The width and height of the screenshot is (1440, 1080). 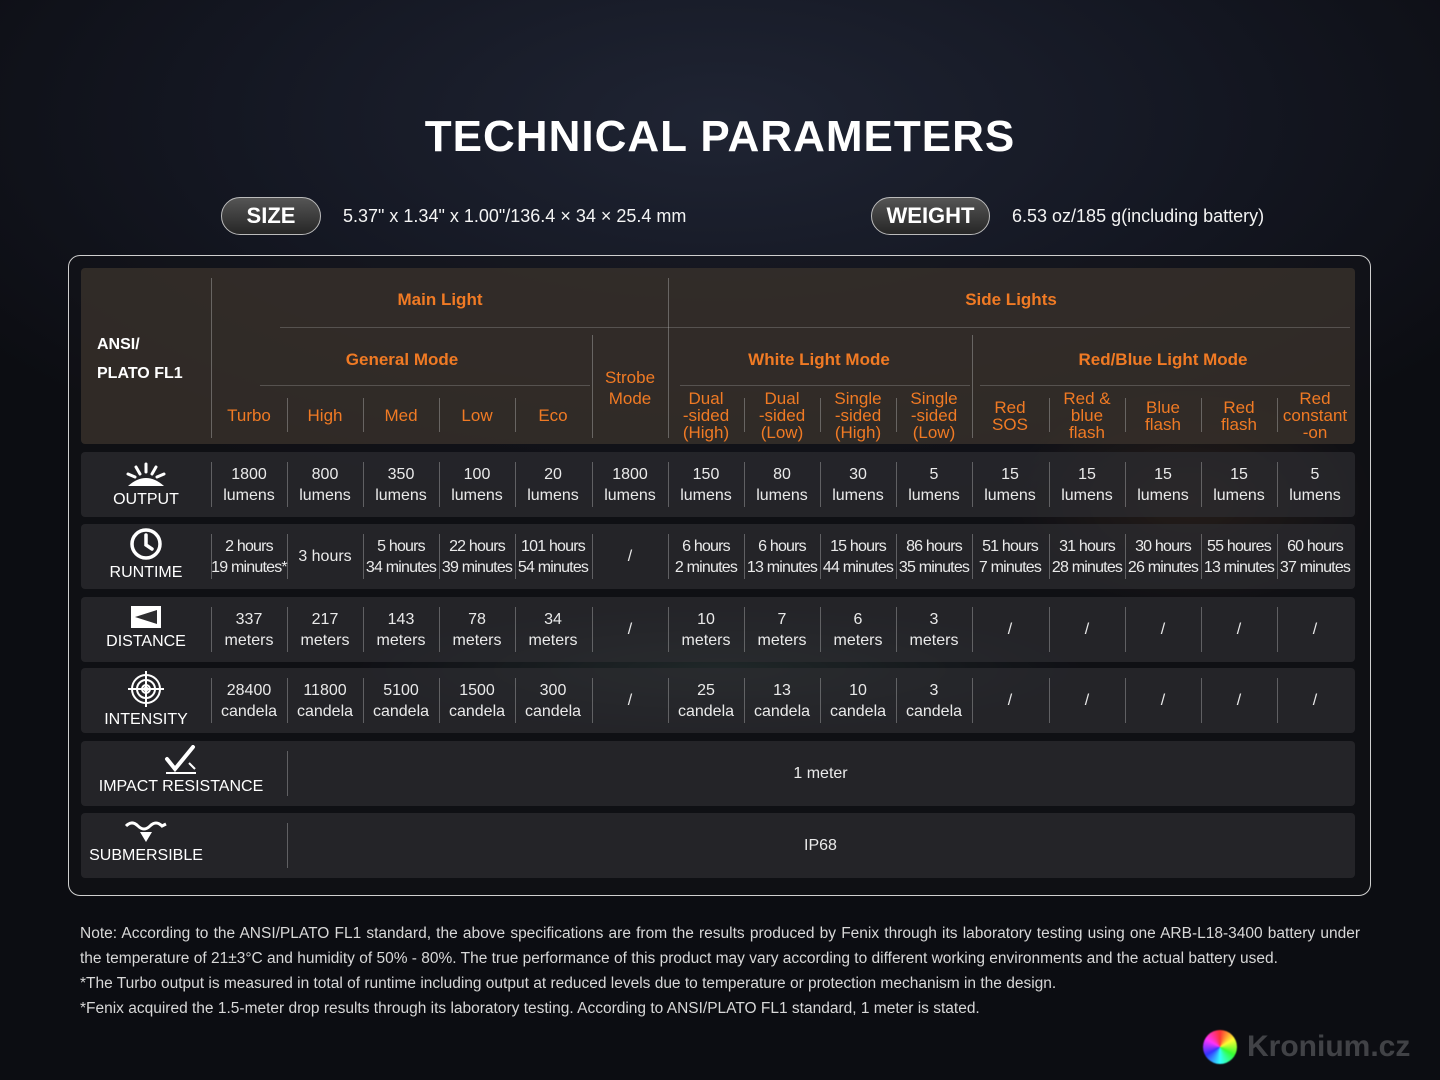 What do you see at coordinates (1010, 556) in the screenshot?
I see `runtime-cell: 51 hours 7 minutes` at bounding box center [1010, 556].